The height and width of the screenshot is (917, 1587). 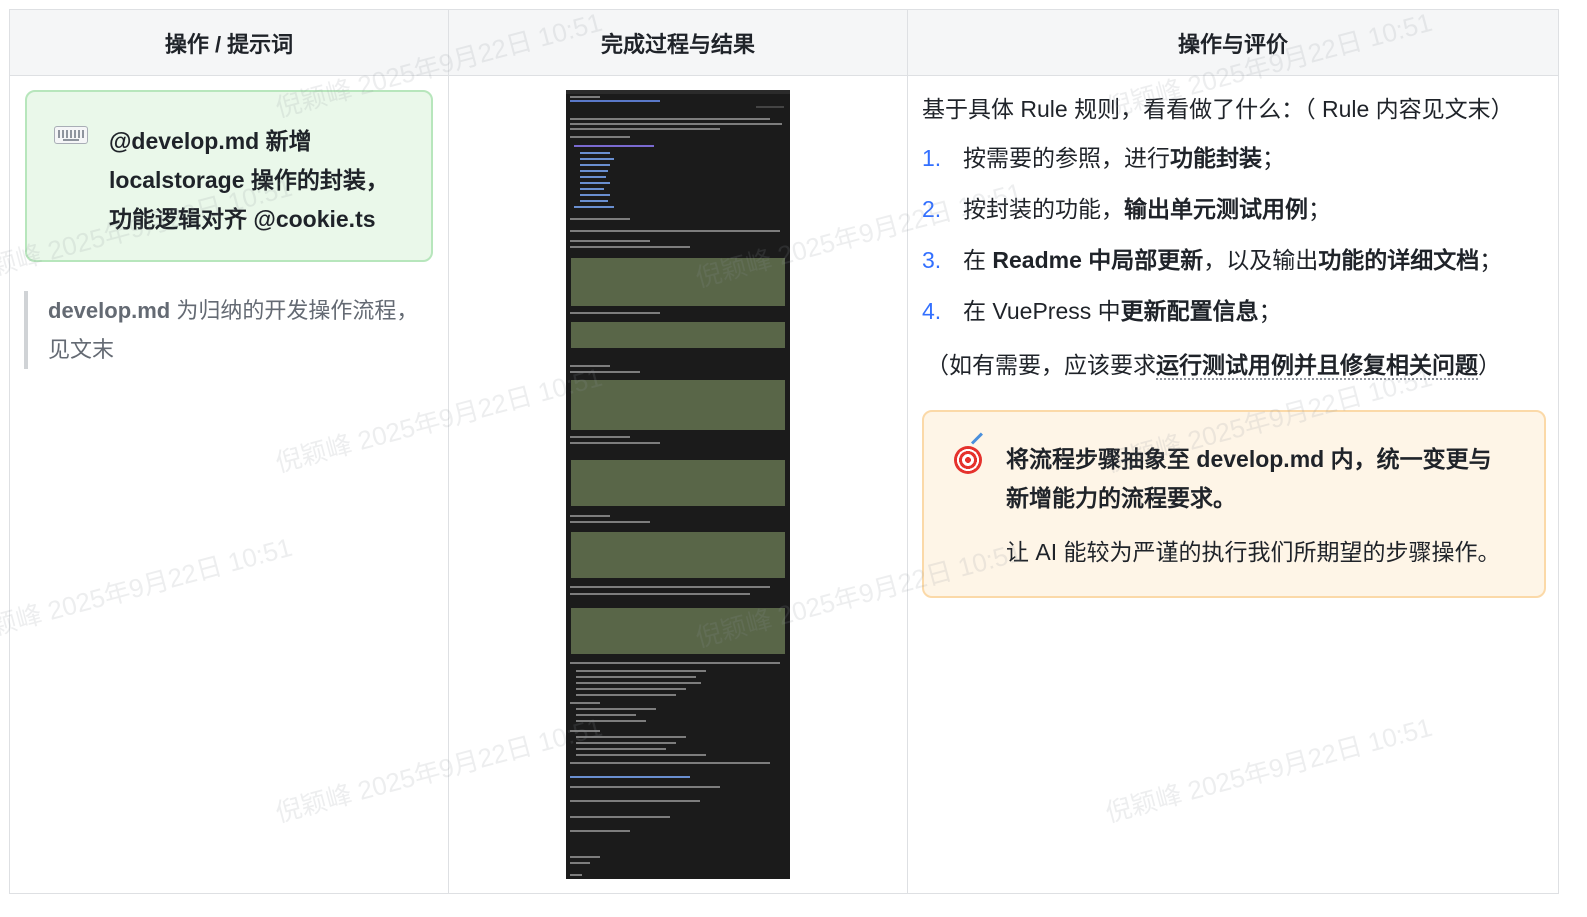 I want to click on list-item: 1. 按需要的参照，进行功能封装；, so click(x=1212, y=167).